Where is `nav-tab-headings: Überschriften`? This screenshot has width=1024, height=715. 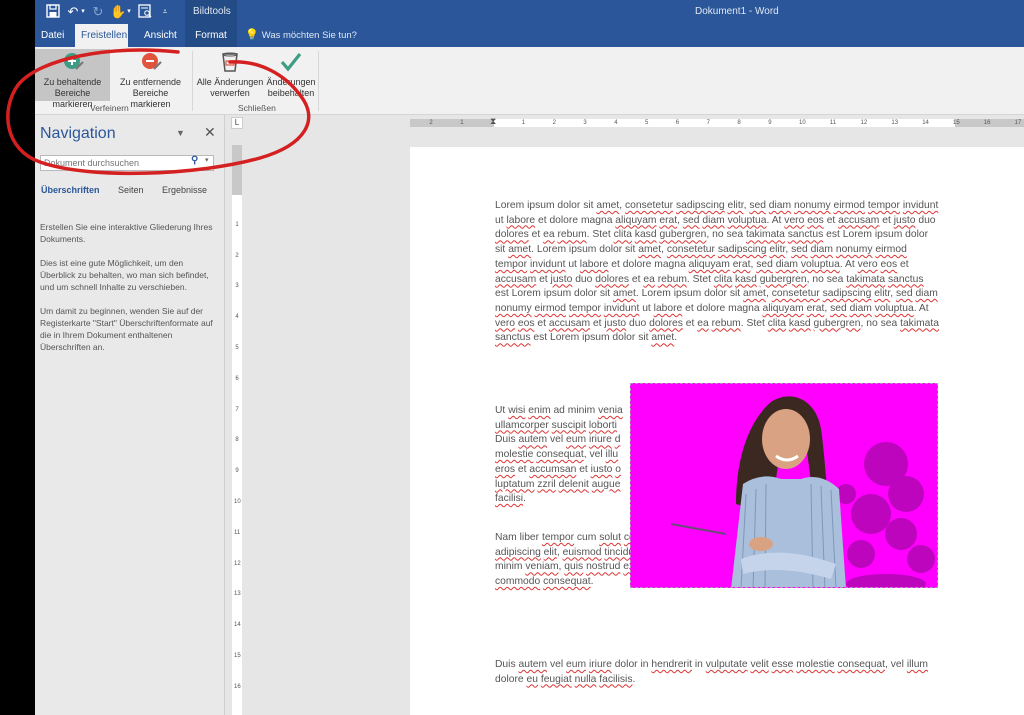 nav-tab-headings: Überschriften is located at coordinates (70, 190).